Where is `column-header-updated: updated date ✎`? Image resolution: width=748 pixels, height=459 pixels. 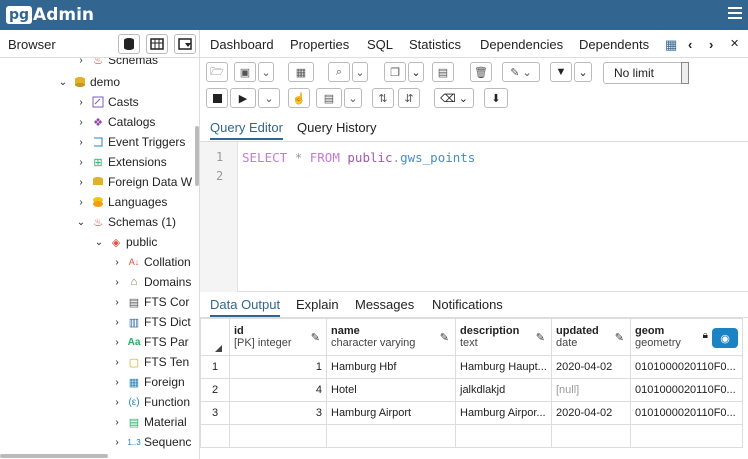
column-header-updated: updated date ✎ is located at coordinates (591, 337).